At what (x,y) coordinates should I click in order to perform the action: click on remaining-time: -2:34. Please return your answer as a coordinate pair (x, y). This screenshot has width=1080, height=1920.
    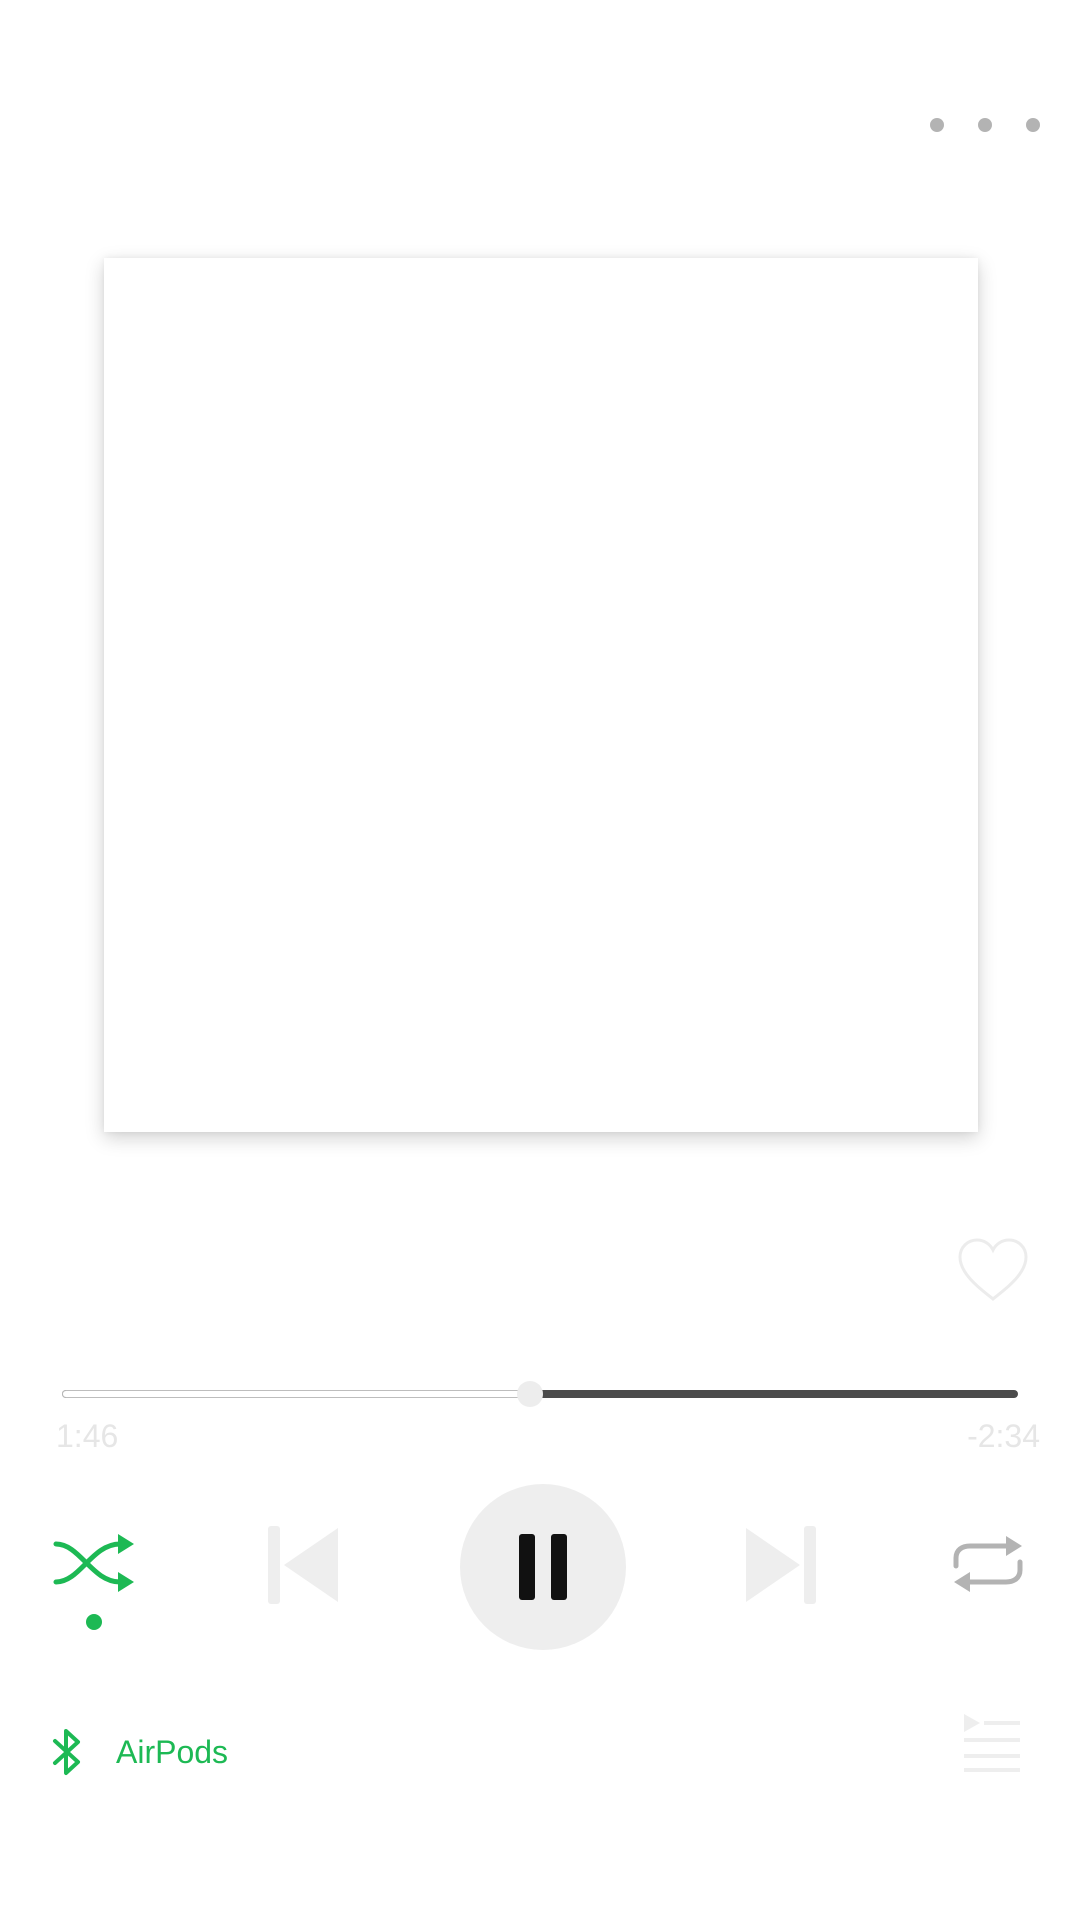
    Looking at the image, I should click on (1003, 1436).